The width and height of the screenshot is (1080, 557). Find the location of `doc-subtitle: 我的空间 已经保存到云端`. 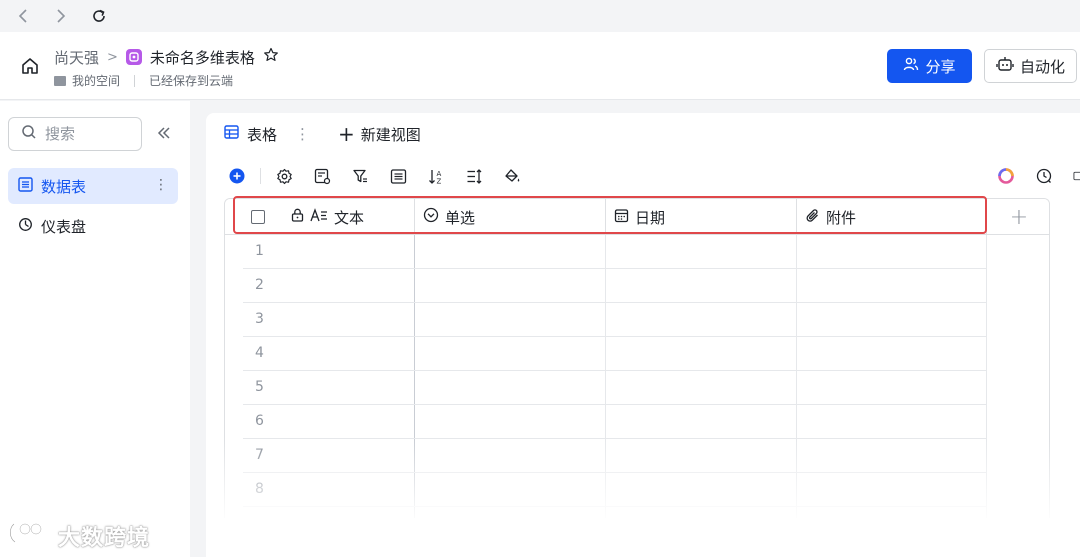

doc-subtitle: 我的空间 已经保存到云端 is located at coordinates (143, 80).